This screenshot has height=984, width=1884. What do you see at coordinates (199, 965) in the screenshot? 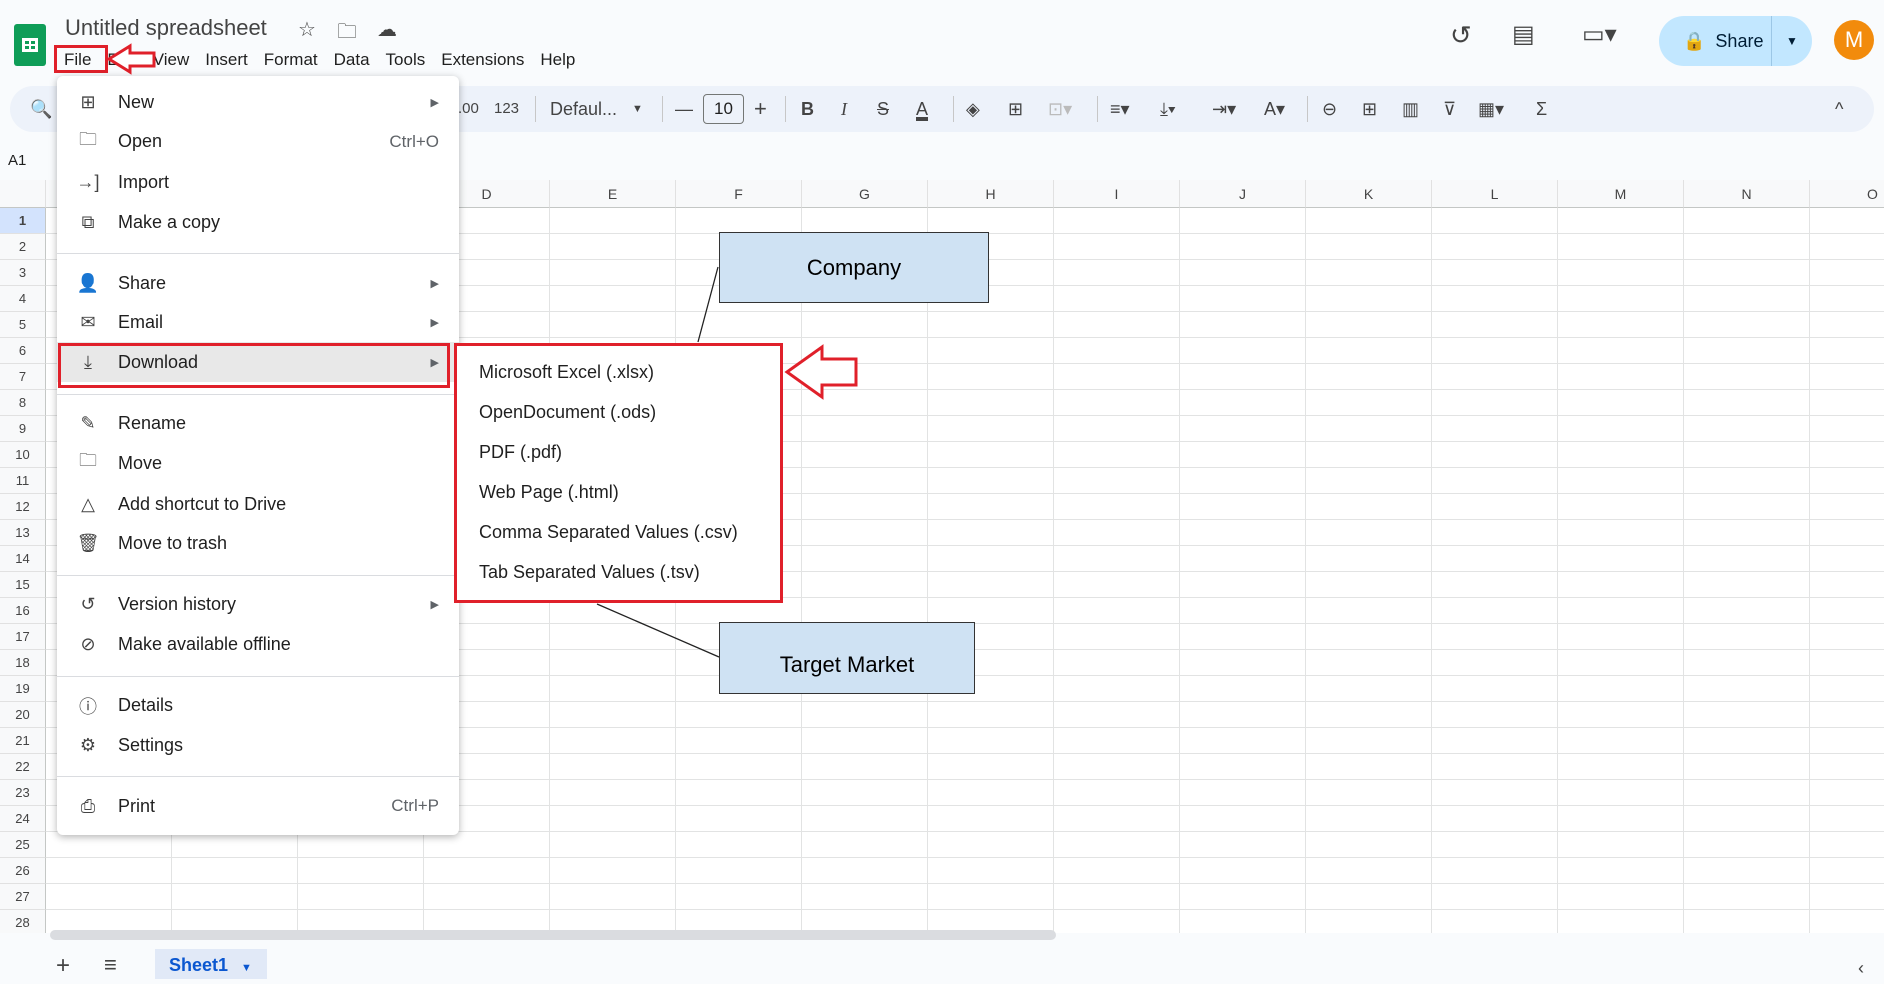
I see `sheet-tab-label: Sheet1` at bounding box center [199, 965].